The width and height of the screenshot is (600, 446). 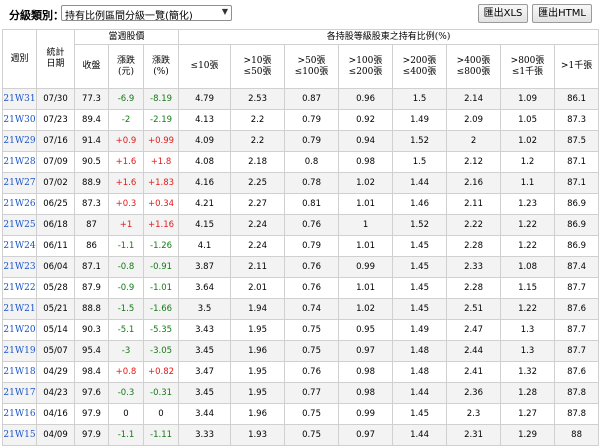 What do you see at coordinates (474, 351) in the screenshot?
I see `level-cell: 2.44` at bounding box center [474, 351].